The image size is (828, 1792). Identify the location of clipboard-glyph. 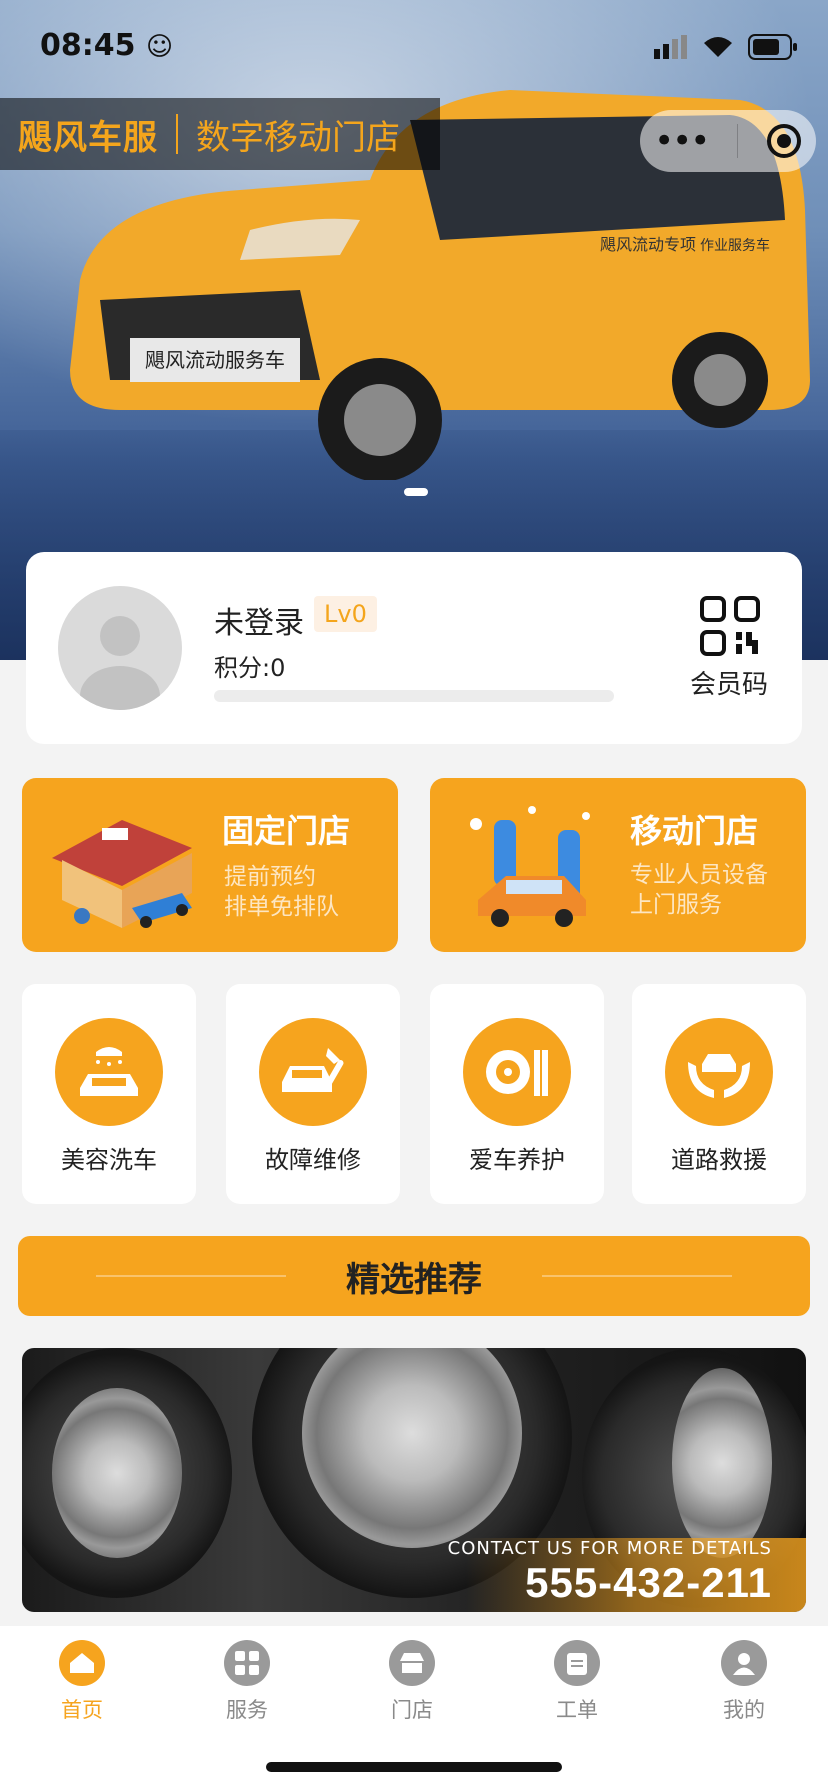
(577, 1664).